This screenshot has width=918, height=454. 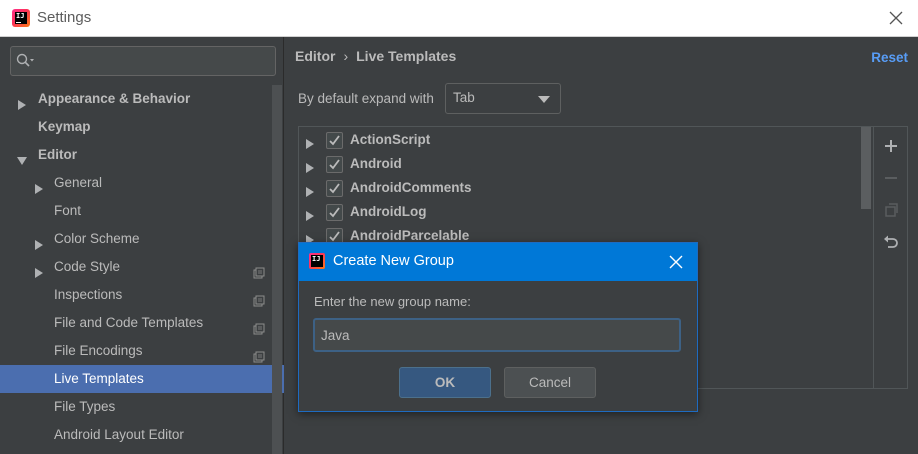 I want to click on search-icon, so click(x=26, y=61).